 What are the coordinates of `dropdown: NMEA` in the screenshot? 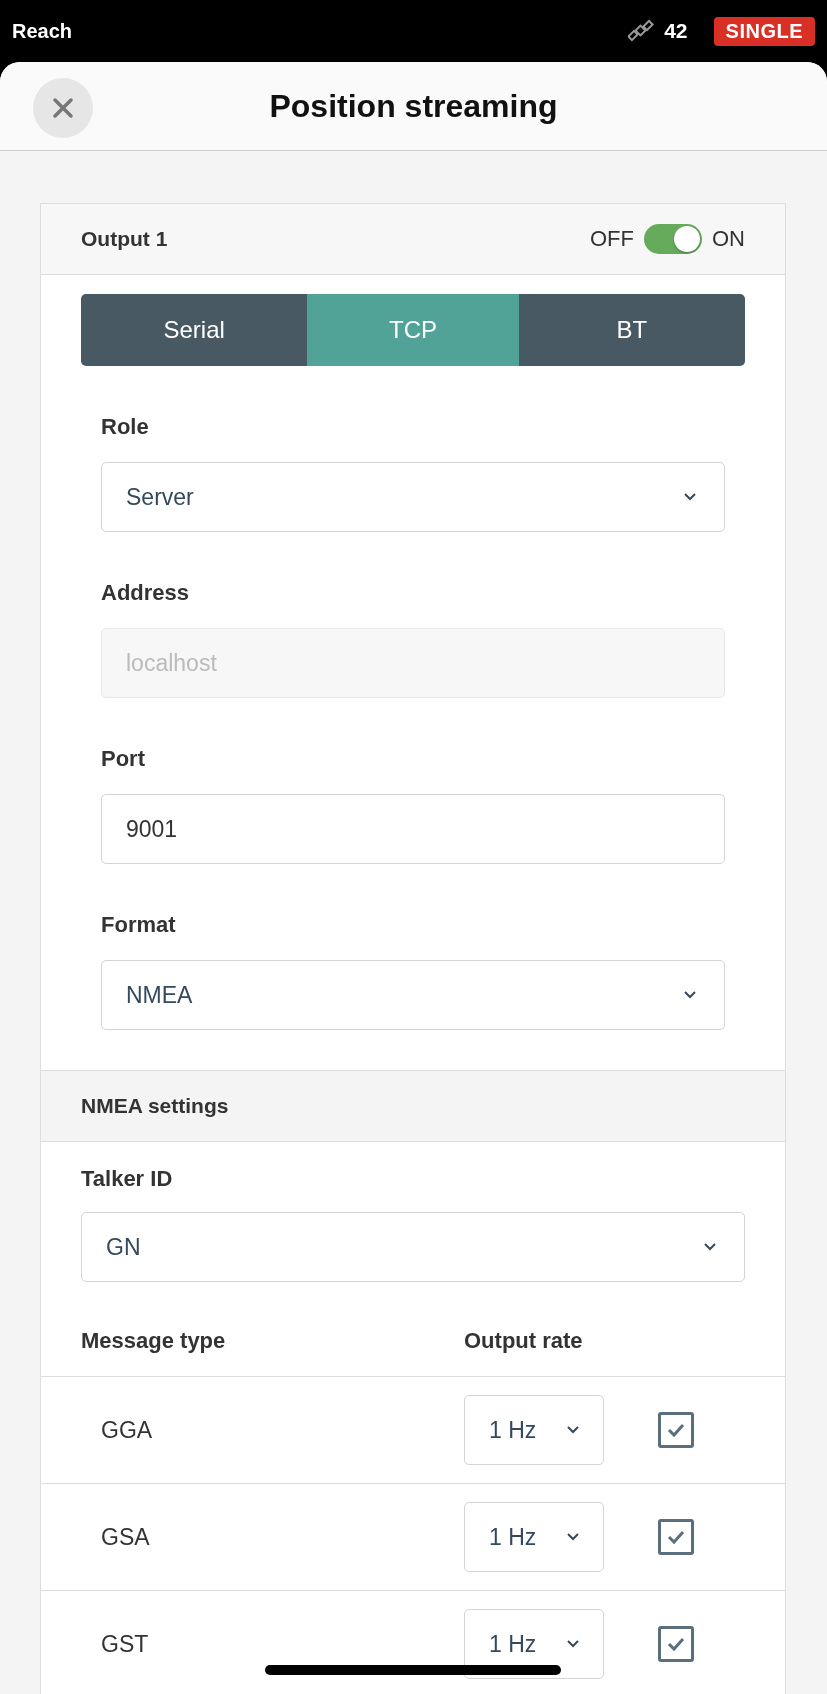 It's located at (413, 995).